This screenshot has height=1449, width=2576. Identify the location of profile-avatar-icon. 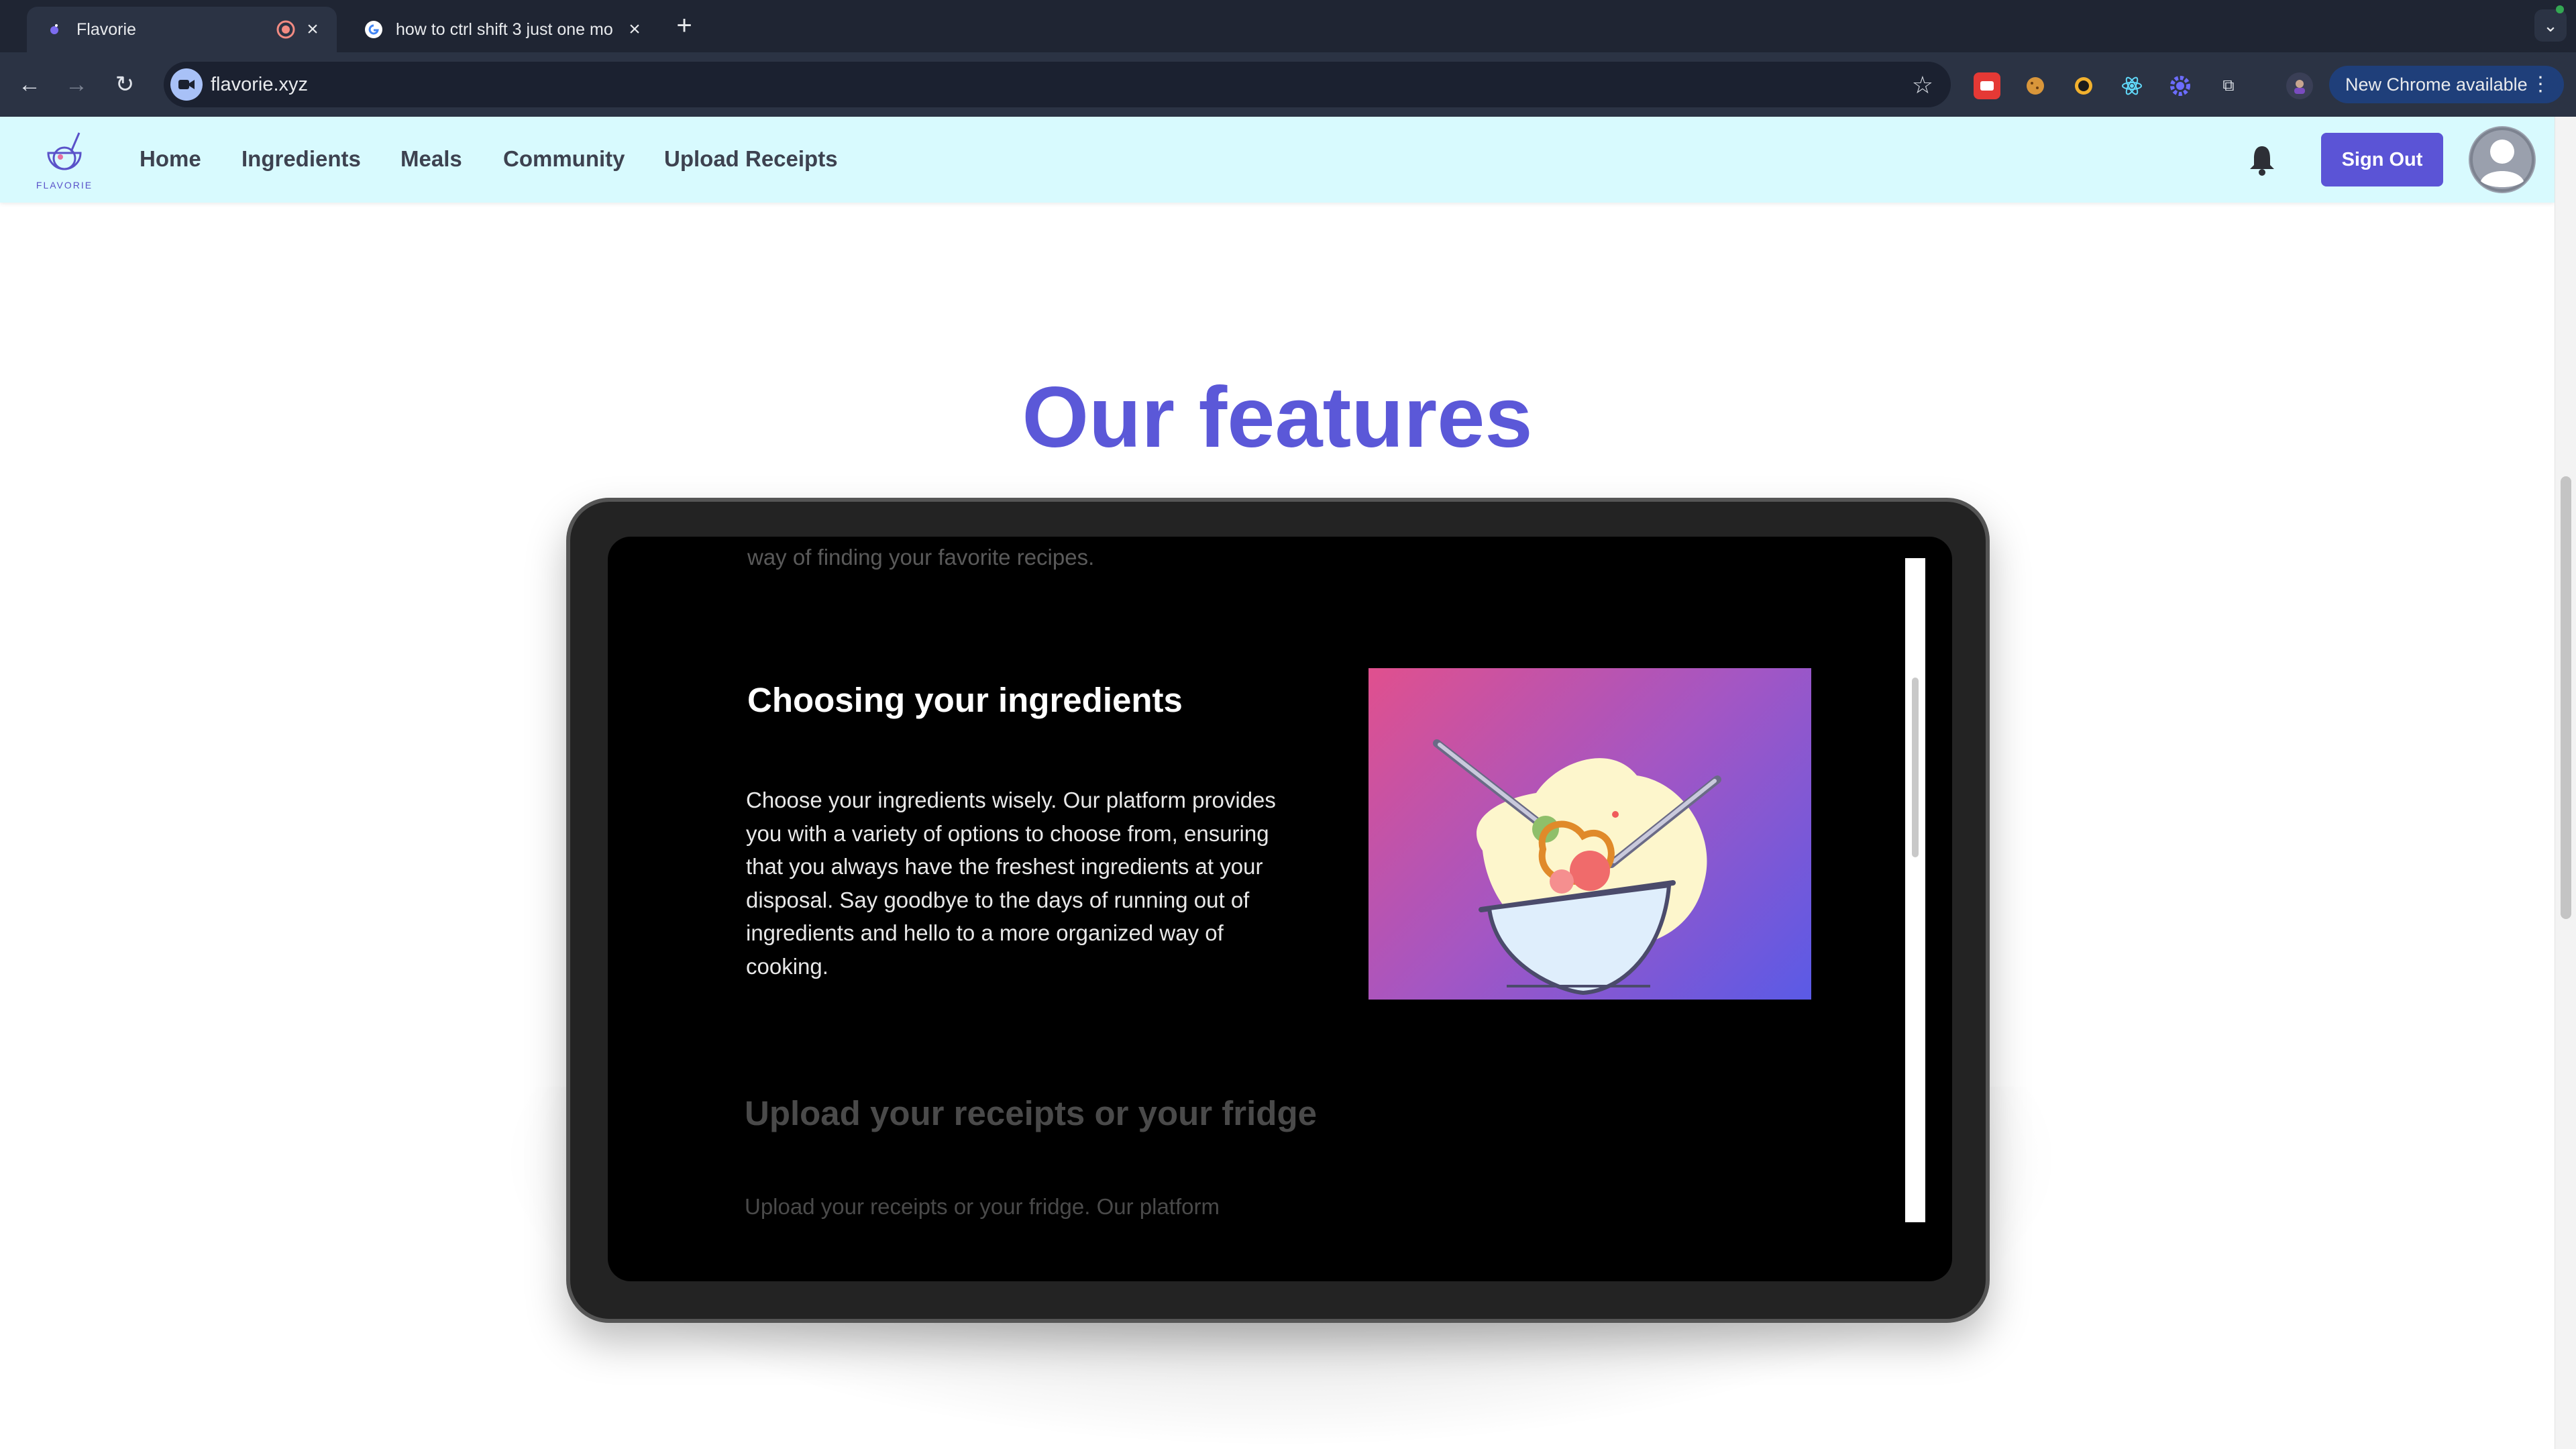
(2299, 85).